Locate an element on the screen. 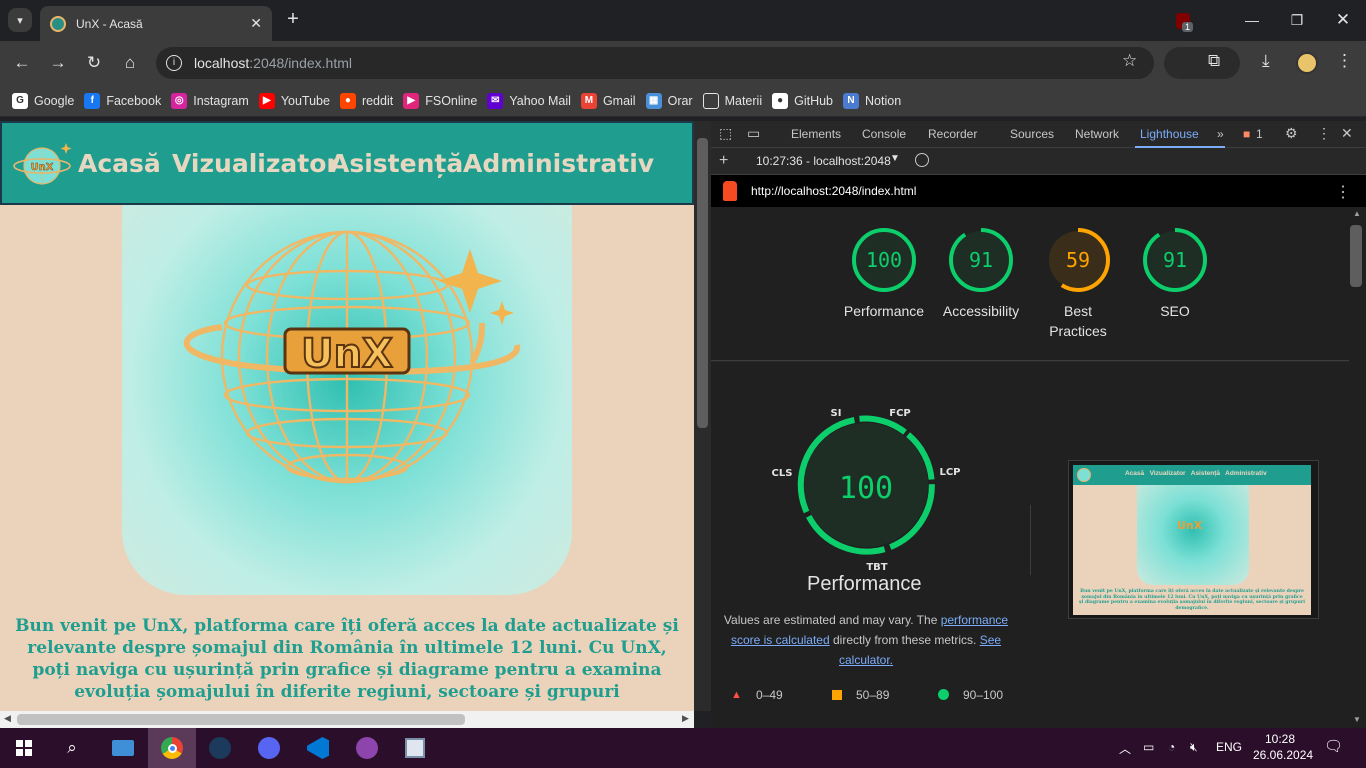 Image resolution: width=1366 pixels, height=768 pixels. nav-link-administrativ: Administrativ is located at coordinates (558, 163).